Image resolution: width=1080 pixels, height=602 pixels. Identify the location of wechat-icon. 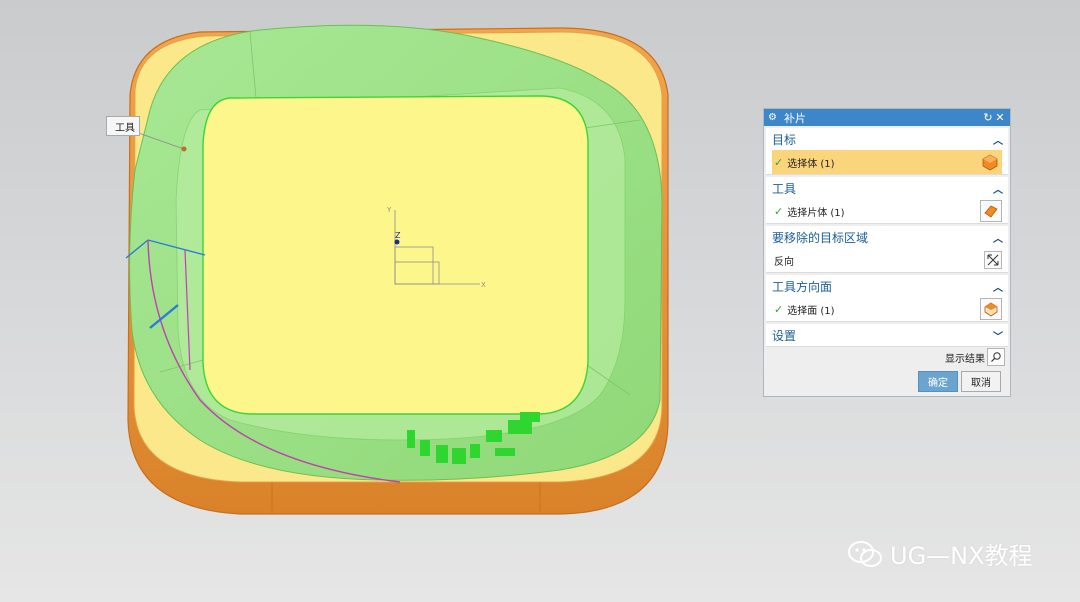
(865, 553).